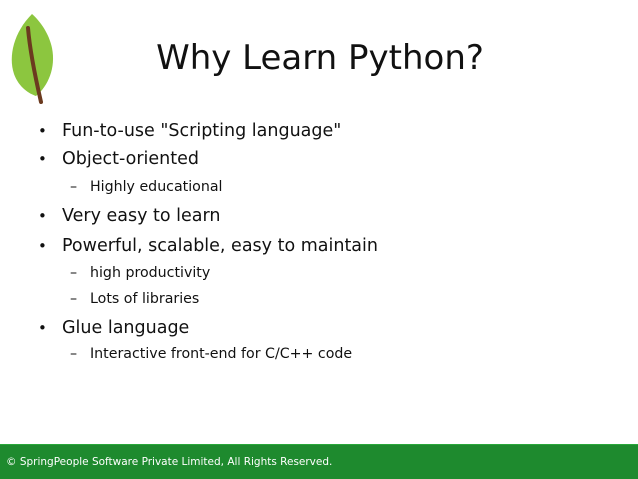 The width and height of the screenshot is (638, 479). I want to click on bullet-item: • Powerful, scalable, easy to maintain, so click(208, 246).